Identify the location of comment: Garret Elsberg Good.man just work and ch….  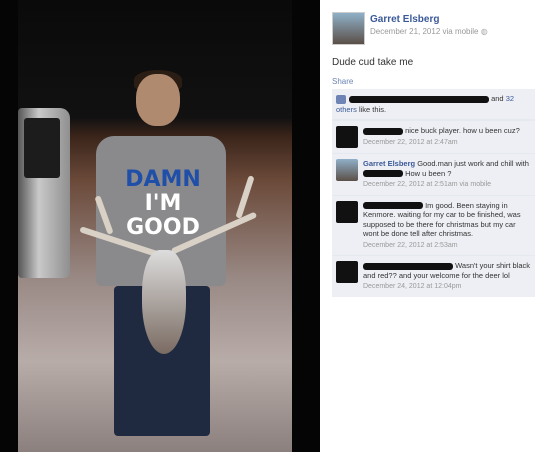
(433, 174).